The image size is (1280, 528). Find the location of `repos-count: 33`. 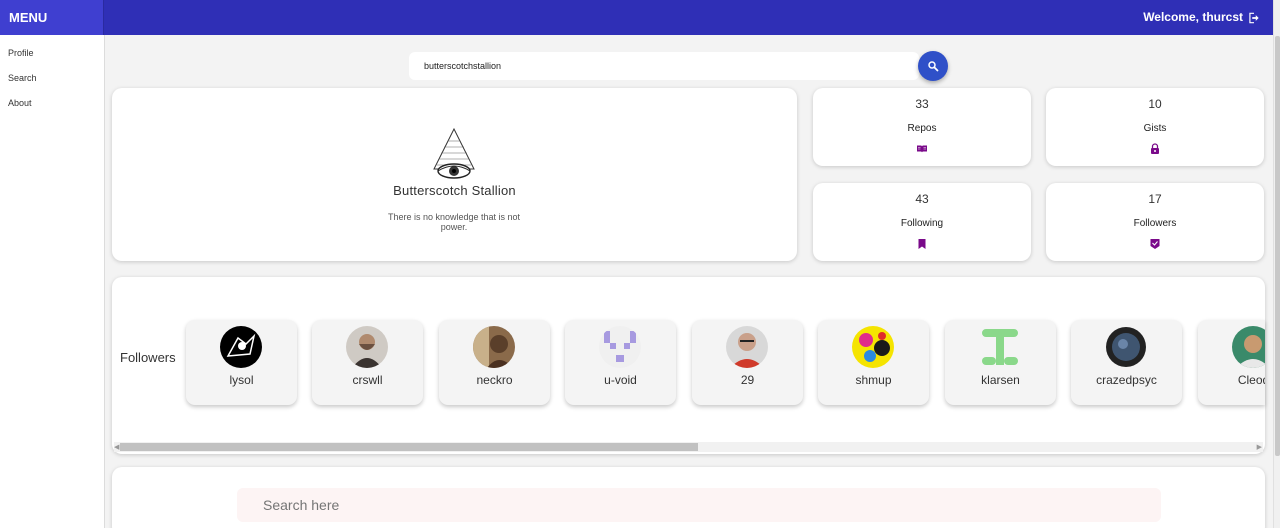

repos-count: 33 is located at coordinates (922, 104).